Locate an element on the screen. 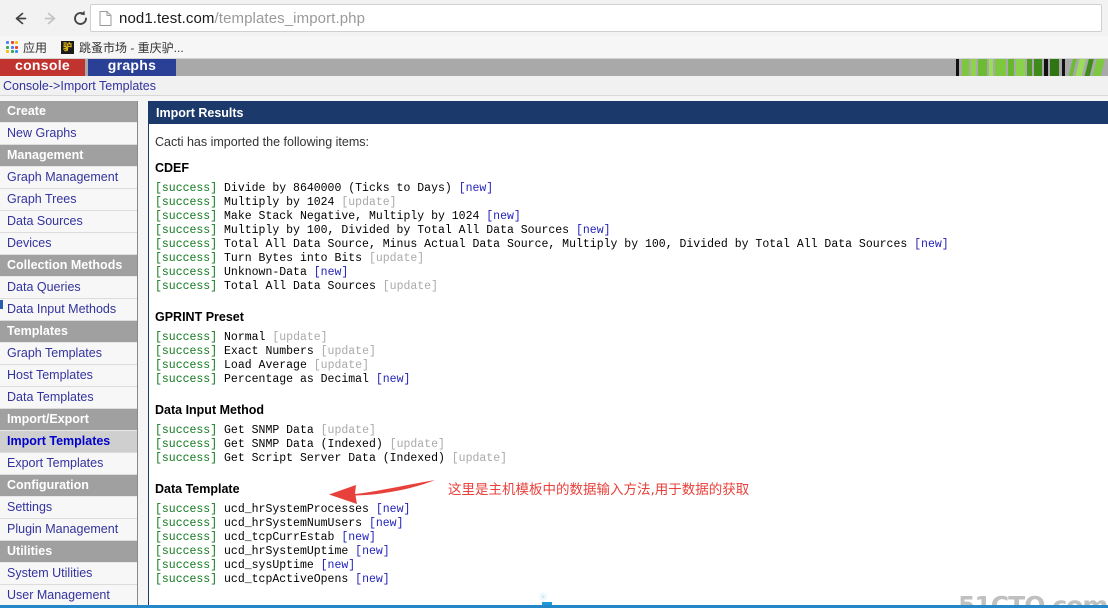 This screenshot has width=1108, height=608. address-bar: nod1.test.com/templates_import.php is located at coordinates (596, 18).